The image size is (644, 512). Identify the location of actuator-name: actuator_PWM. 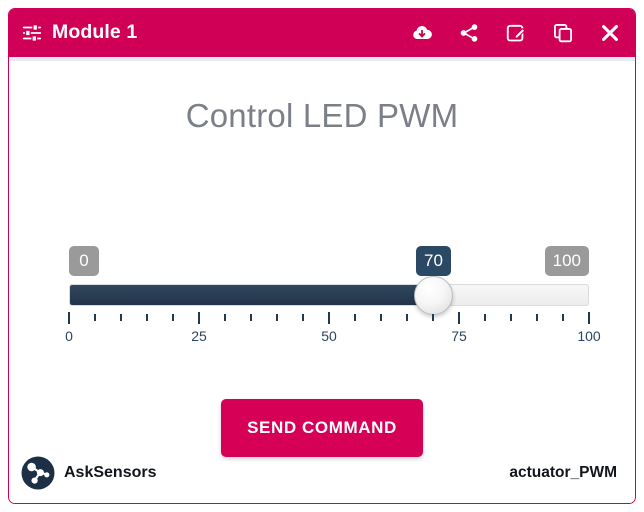
(563, 472).